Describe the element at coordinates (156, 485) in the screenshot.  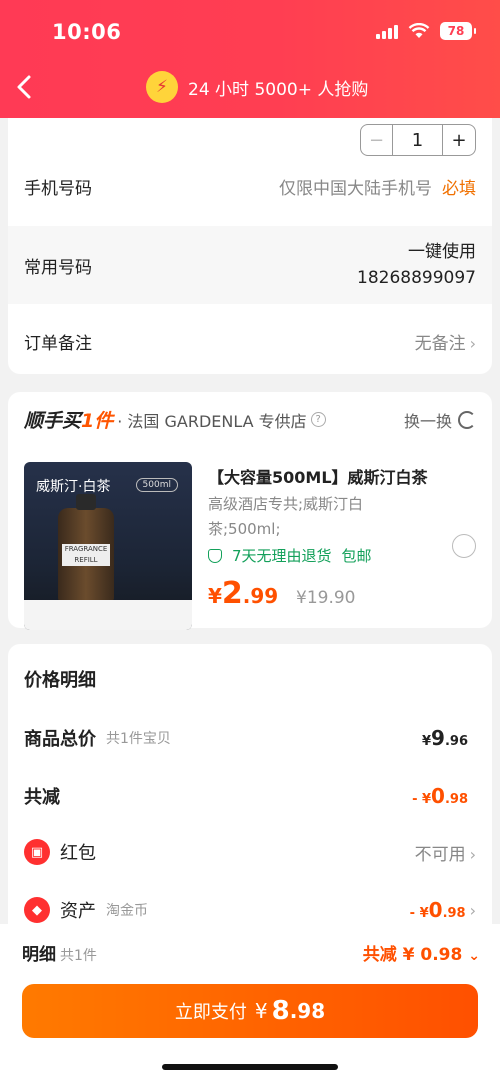
I see `product-image-volume: 500ml` at that location.